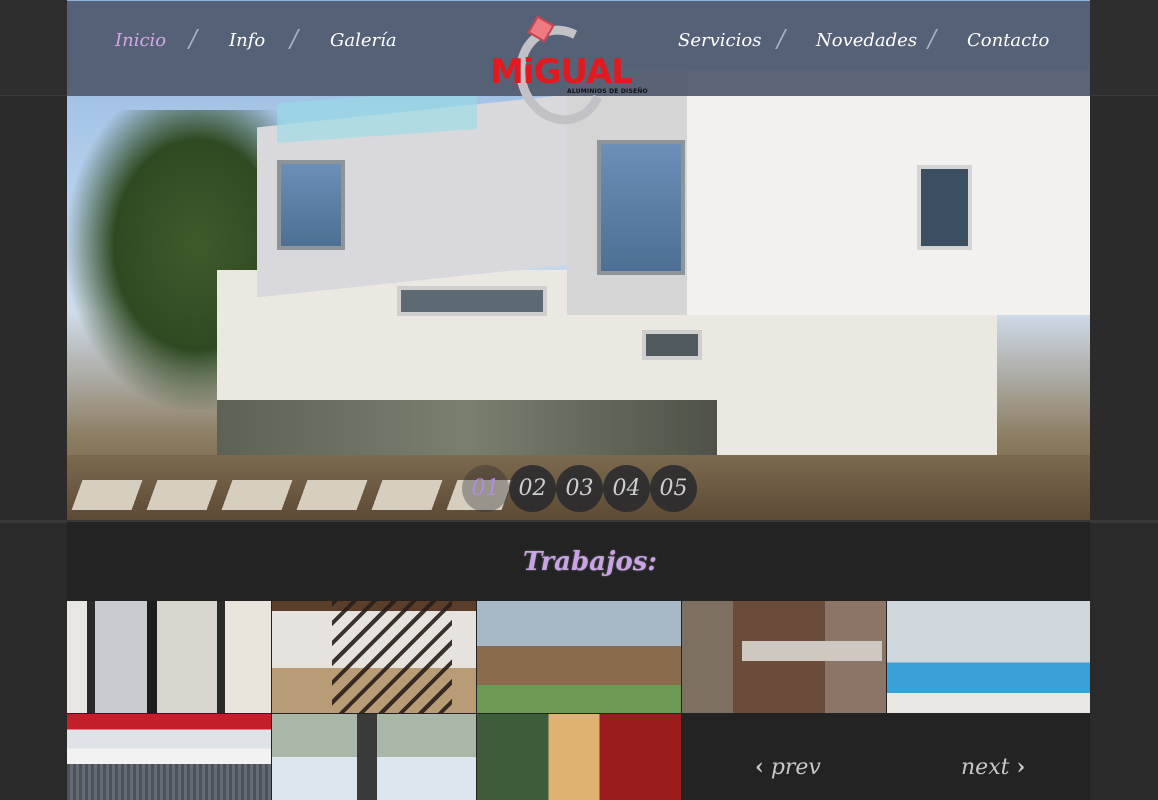  Describe the element at coordinates (363, 40) in the screenshot. I see `nav-galeria: Galería` at that location.